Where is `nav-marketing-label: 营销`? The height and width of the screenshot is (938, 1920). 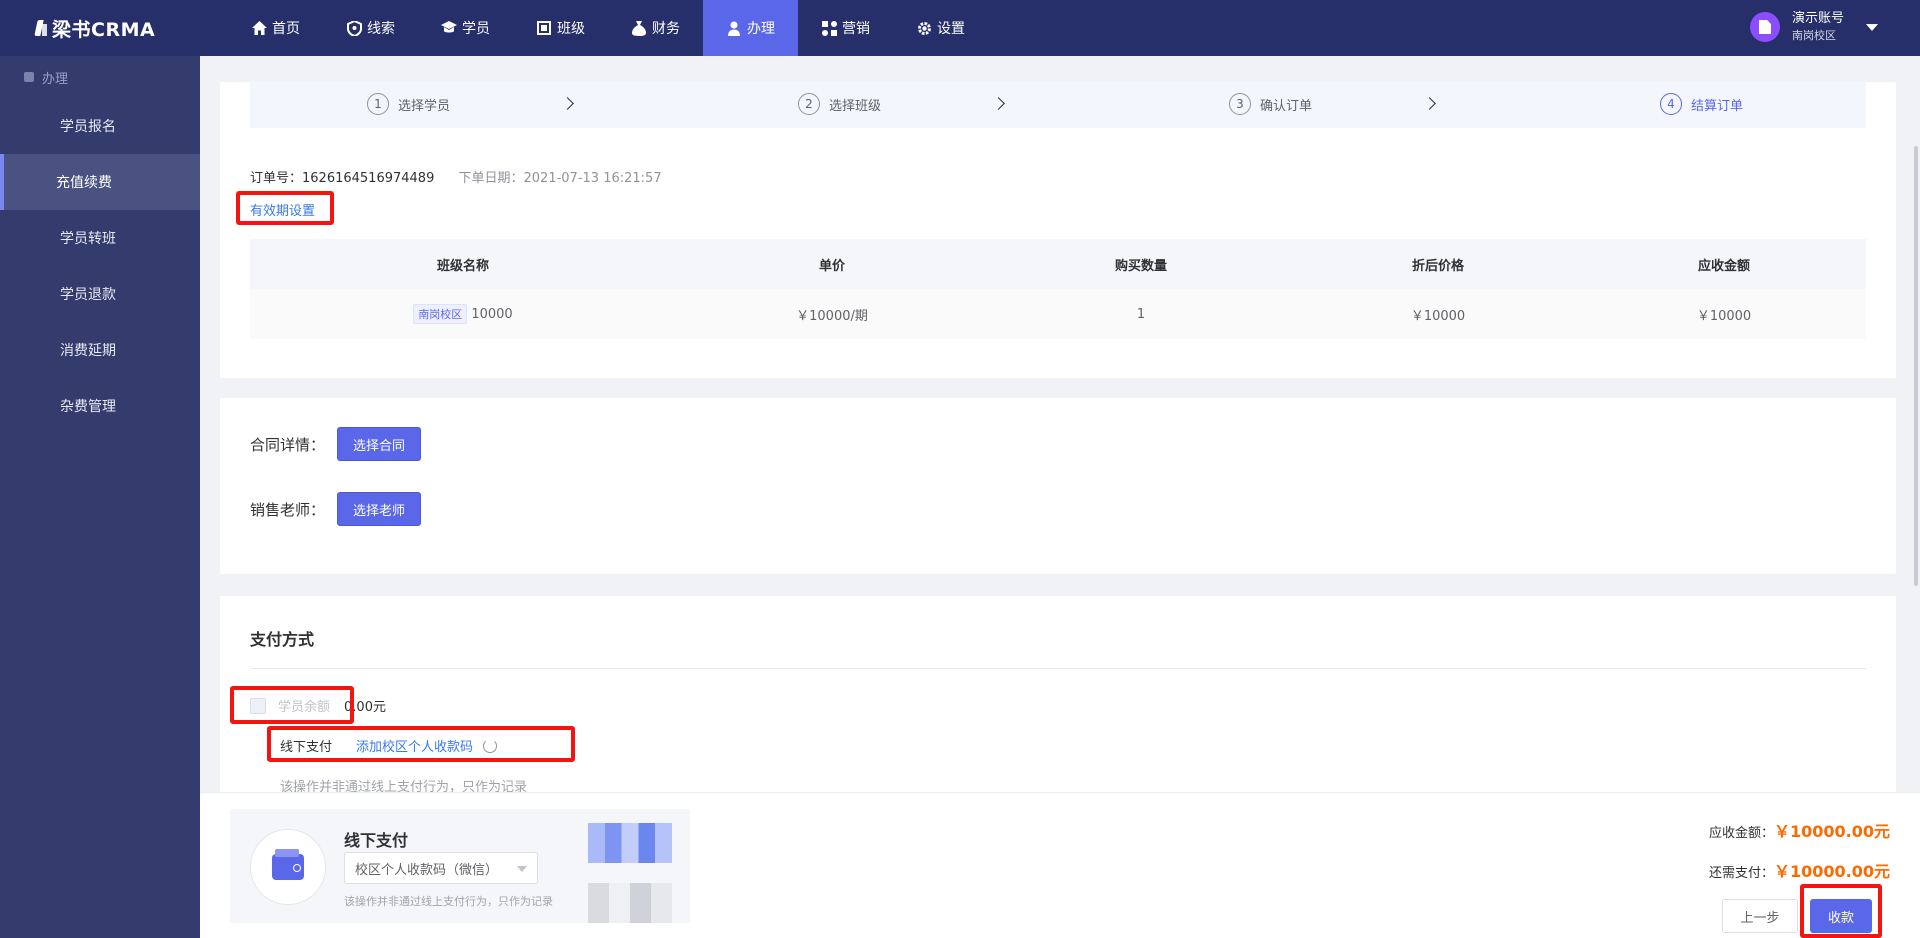 nav-marketing-label: 营销 is located at coordinates (856, 29).